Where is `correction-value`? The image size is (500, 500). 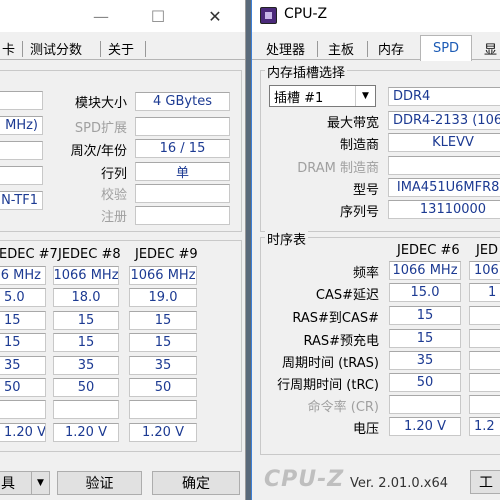
correction-value is located at coordinates (182, 193).